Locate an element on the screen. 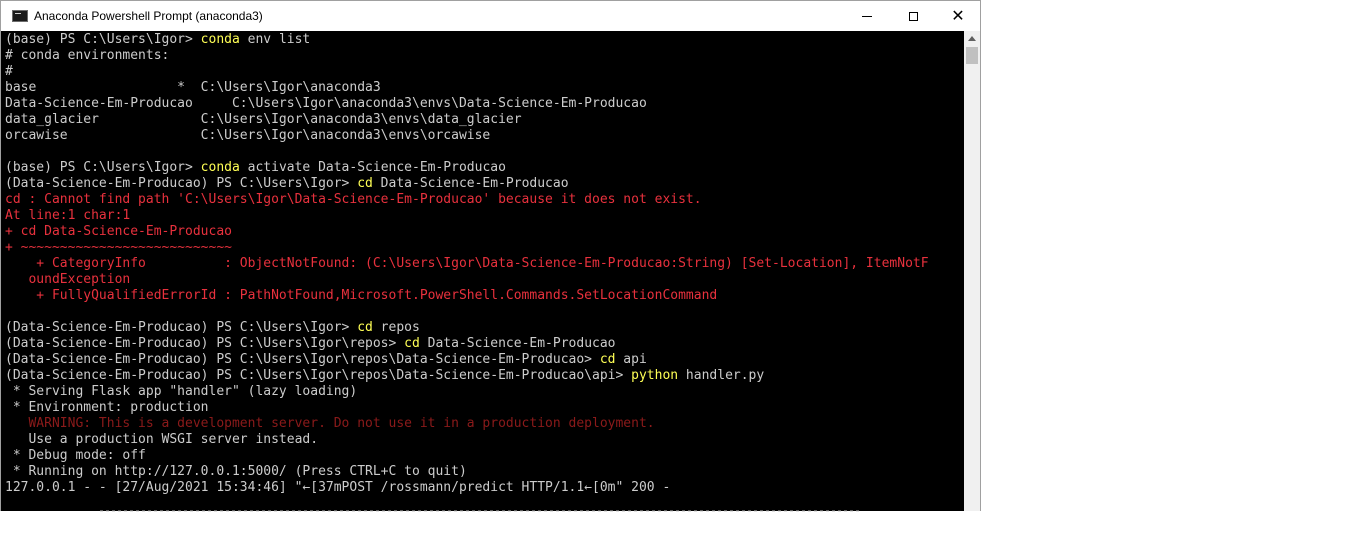  console-line: oundException is located at coordinates (67, 280).